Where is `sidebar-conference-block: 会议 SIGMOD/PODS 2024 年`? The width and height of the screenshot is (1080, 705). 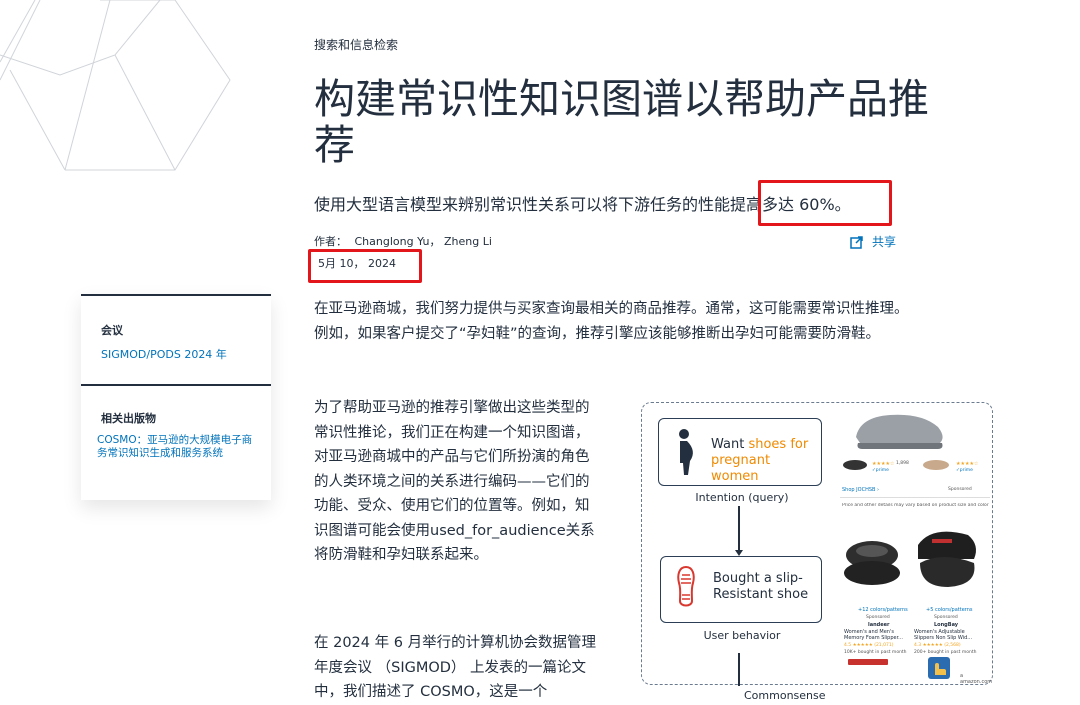
sidebar-conference-block: 会议 SIGMOD/PODS 2024 年 is located at coordinates (176, 339).